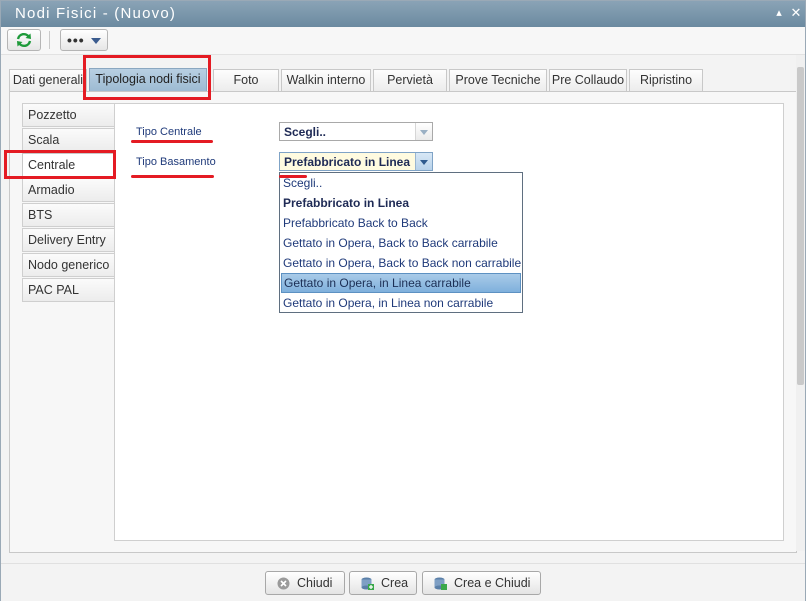 This screenshot has width=806, height=601. Describe the element at coordinates (401, 183) in the screenshot. I see `dropdown-option: Scegli..` at that location.